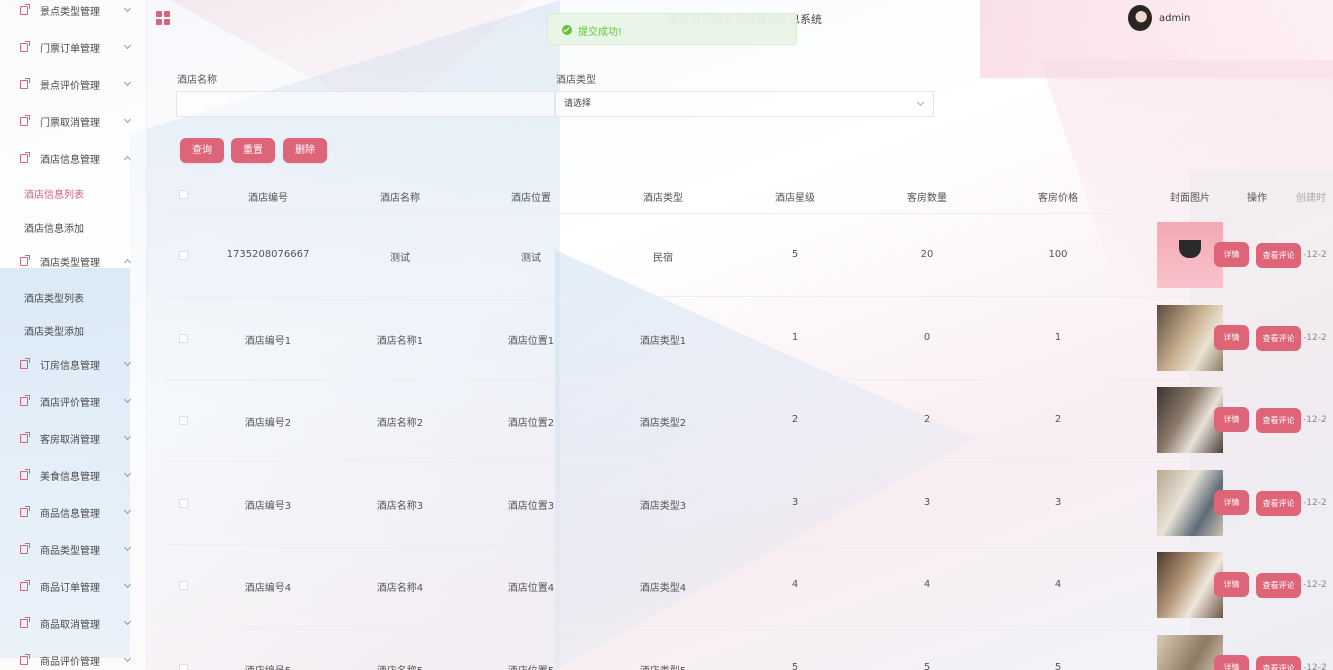  What do you see at coordinates (400, 423) in the screenshot?
I see `table-cell-name: 酒店名称2` at bounding box center [400, 423].